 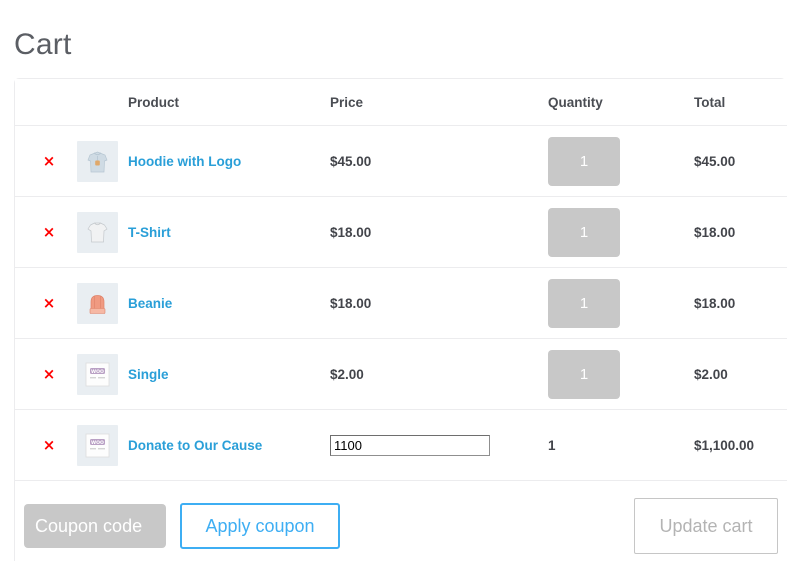 What do you see at coordinates (150, 303) in the screenshot?
I see `product-link: Beanie` at bounding box center [150, 303].